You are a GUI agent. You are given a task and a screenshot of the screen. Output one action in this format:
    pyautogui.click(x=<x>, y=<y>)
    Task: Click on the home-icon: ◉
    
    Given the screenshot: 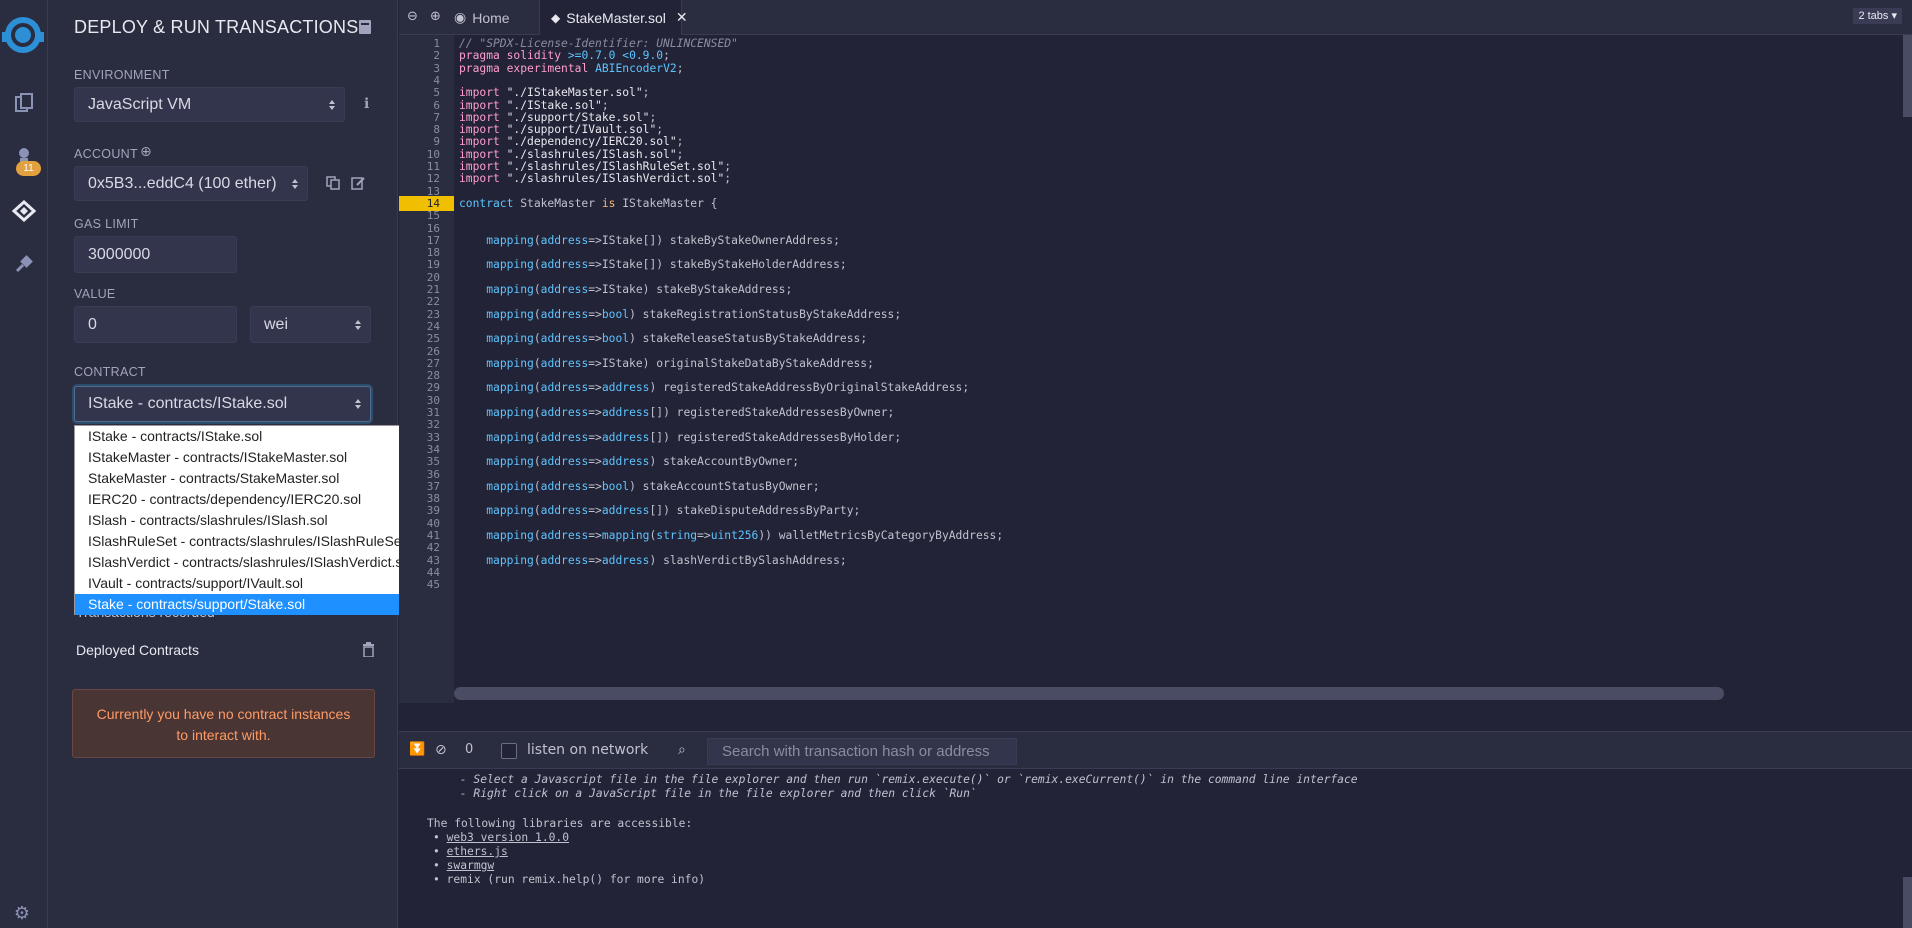 What is the action you would take?
    pyautogui.click(x=460, y=17)
    